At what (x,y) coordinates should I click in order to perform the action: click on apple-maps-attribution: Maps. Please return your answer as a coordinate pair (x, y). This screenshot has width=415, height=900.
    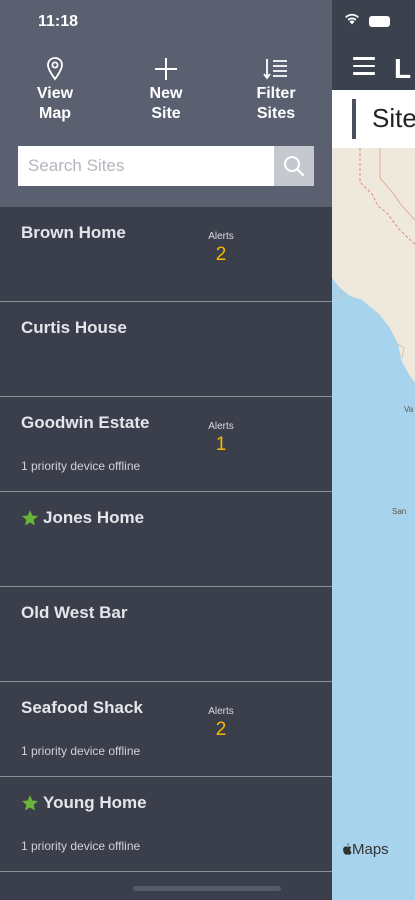
    Looking at the image, I should click on (365, 849).